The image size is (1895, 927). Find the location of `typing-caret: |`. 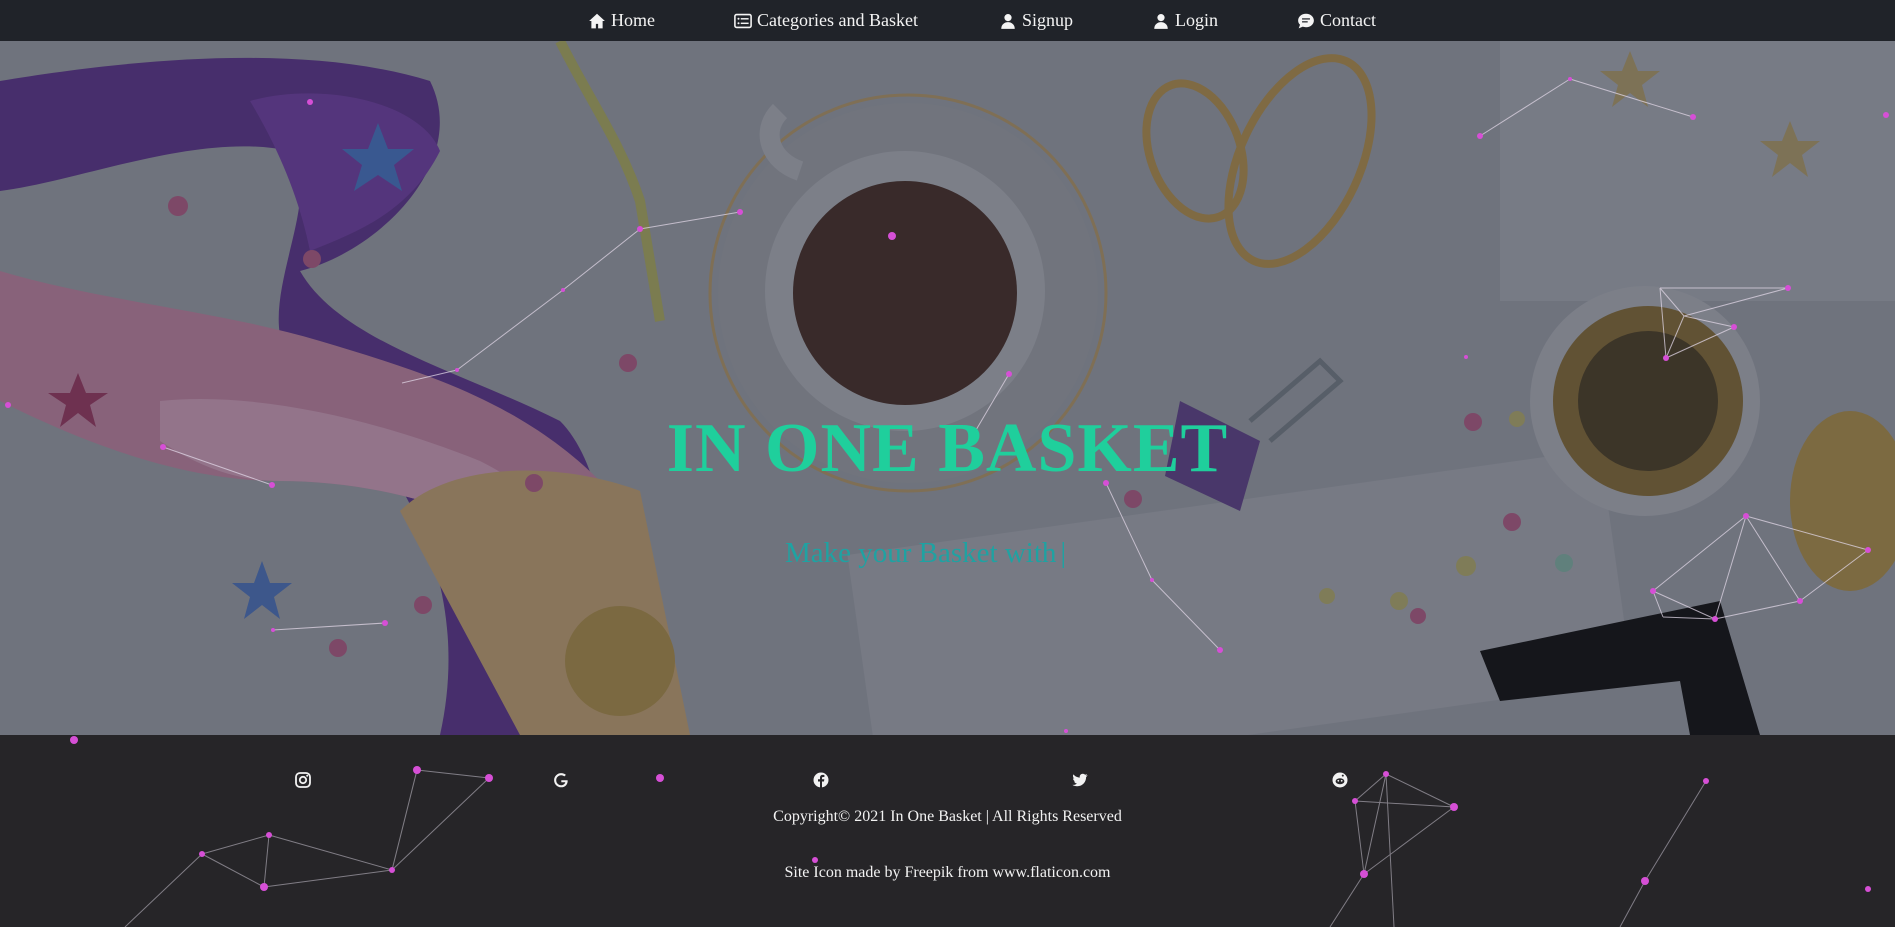

typing-caret: | is located at coordinates (1063, 553).